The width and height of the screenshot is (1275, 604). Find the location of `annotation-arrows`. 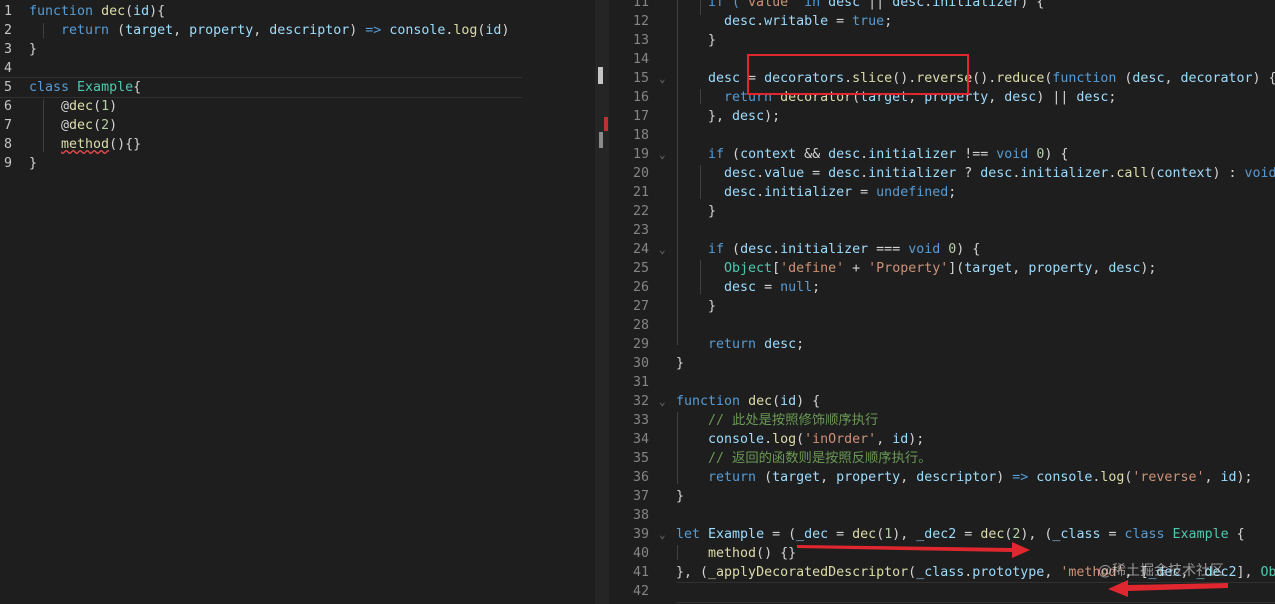

annotation-arrows is located at coordinates (1012, 569).